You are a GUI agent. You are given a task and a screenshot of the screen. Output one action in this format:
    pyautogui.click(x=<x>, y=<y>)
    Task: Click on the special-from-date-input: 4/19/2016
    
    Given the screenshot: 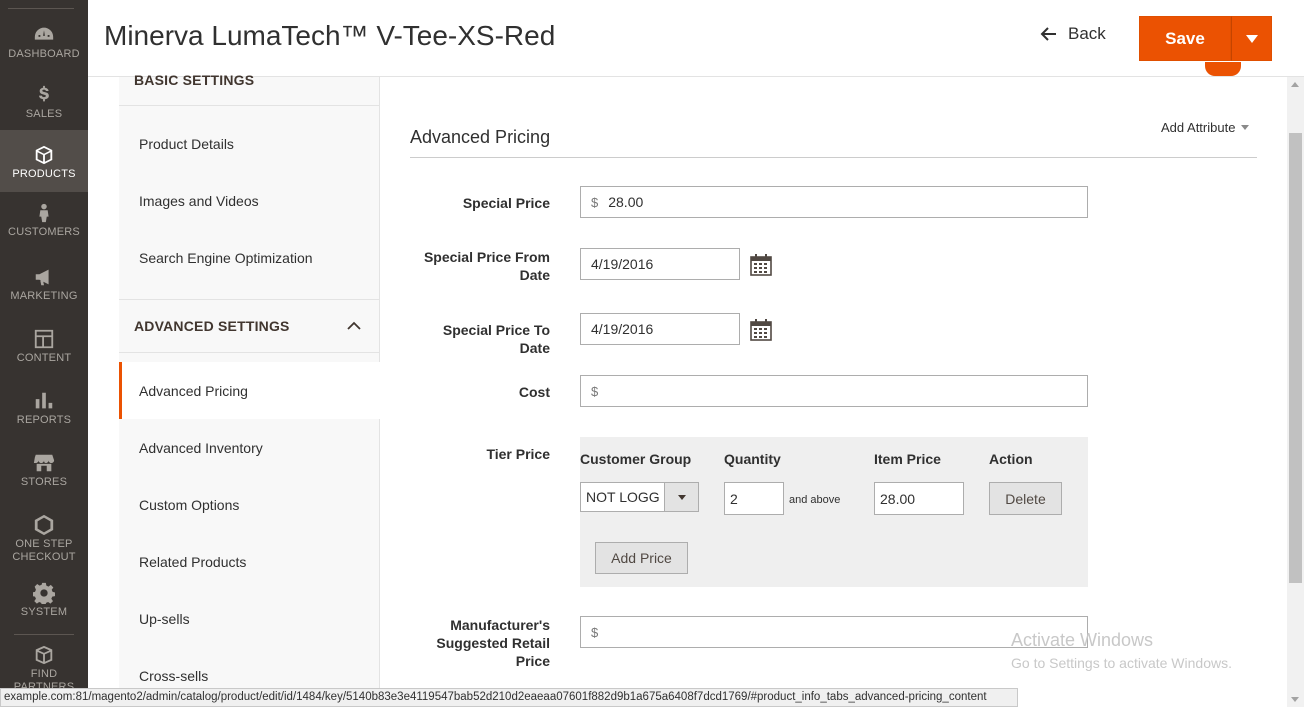 What is the action you would take?
    pyautogui.click(x=660, y=264)
    